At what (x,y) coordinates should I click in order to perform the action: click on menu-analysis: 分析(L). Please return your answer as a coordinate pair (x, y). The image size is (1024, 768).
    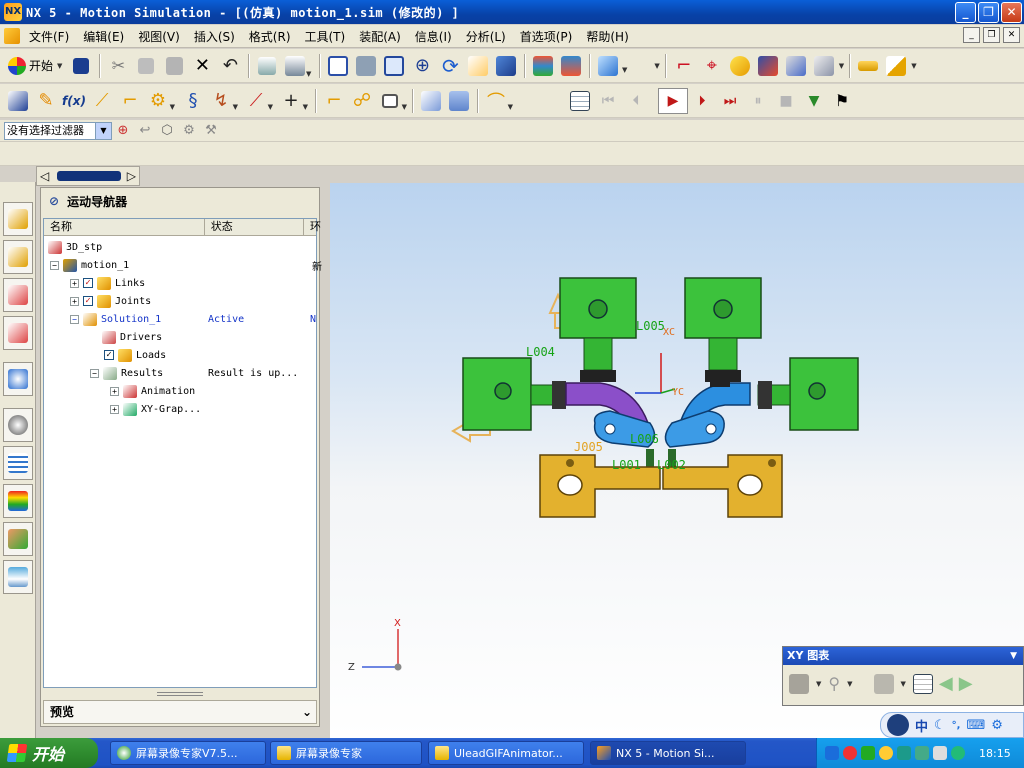
    Looking at the image, I should click on (486, 36).